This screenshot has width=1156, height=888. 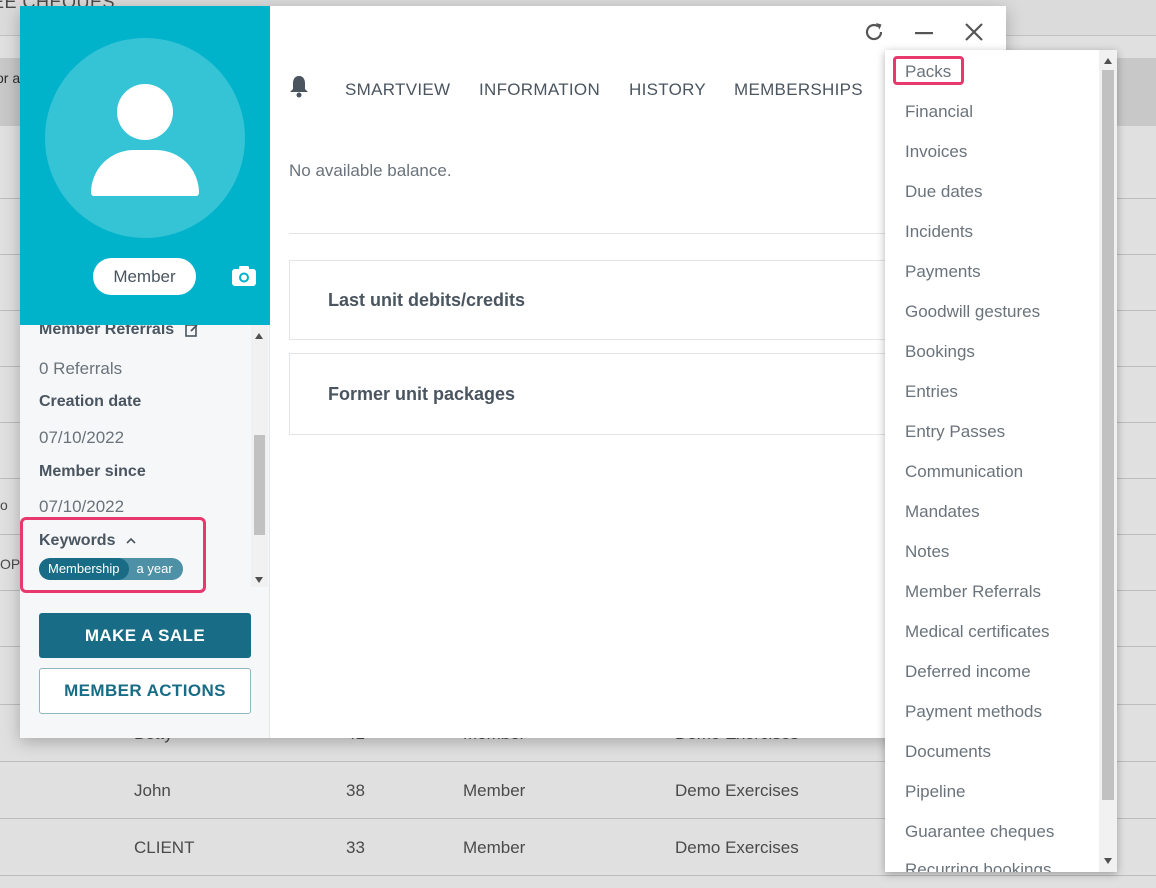 What do you see at coordinates (259, 485) in the screenshot?
I see `profile-scrollbar-thumb` at bounding box center [259, 485].